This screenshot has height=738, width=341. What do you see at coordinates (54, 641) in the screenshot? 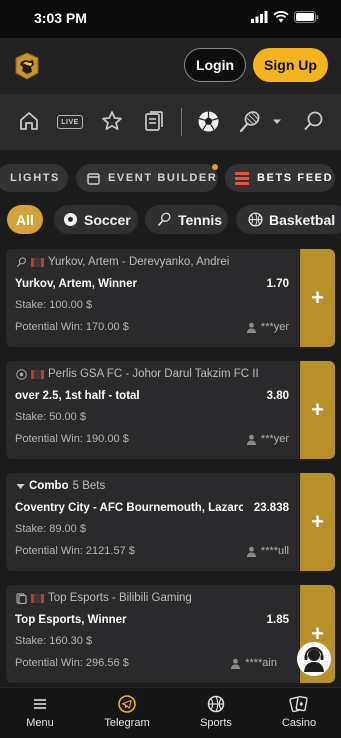
I see `bet-stake: Stake: 160.30 $` at bounding box center [54, 641].